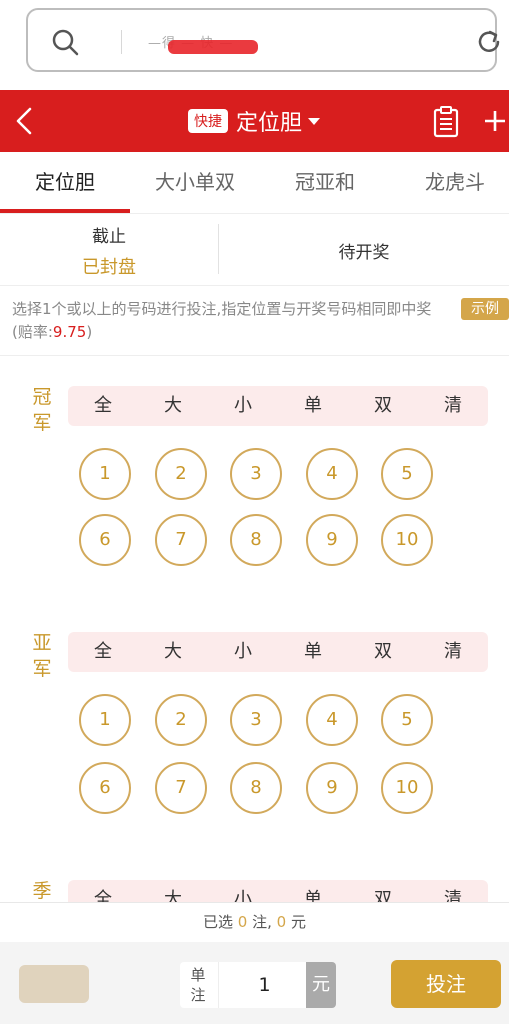 The width and height of the screenshot is (509, 1024). What do you see at coordinates (485, 309) in the screenshot?
I see `example-button: 示例` at bounding box center [485, 309].